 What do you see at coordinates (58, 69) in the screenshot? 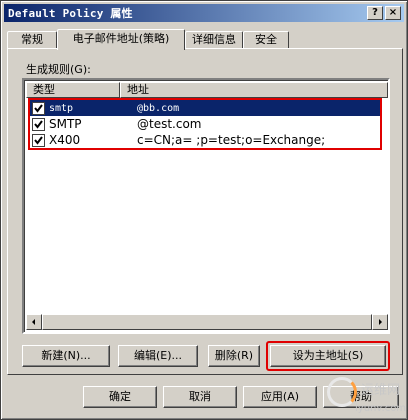
I see `rules-label: 生成规则(G):` at bounding box center [58, 69].